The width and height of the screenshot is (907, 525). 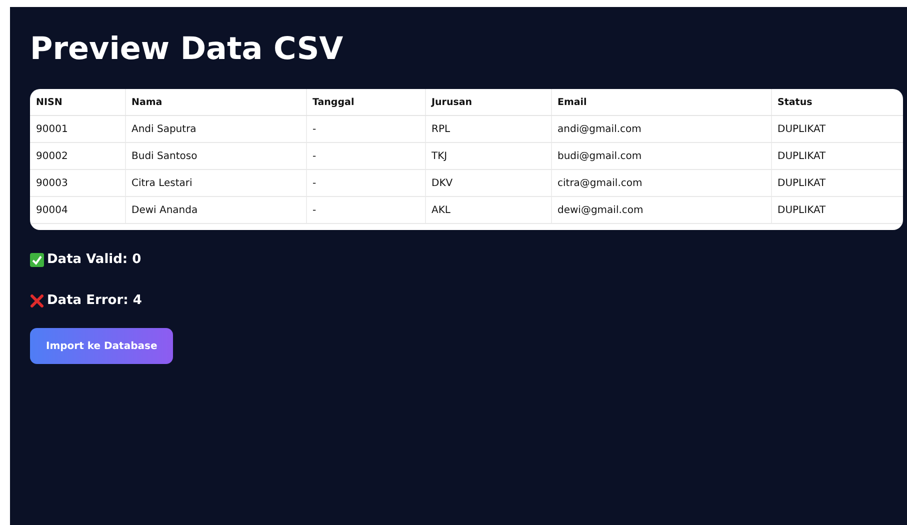 I want to click on table-cell: Budi Santoso, so click(x=215, y=156).